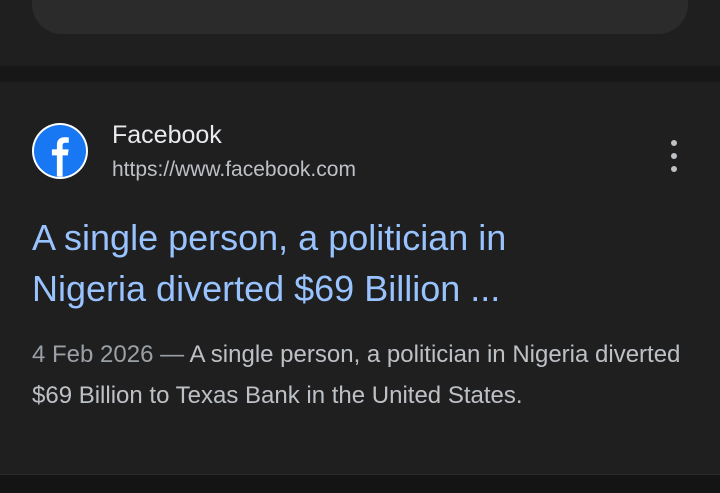 The image size is (720, 493). I want to click on site-name: Facebook, so click(167, 135).